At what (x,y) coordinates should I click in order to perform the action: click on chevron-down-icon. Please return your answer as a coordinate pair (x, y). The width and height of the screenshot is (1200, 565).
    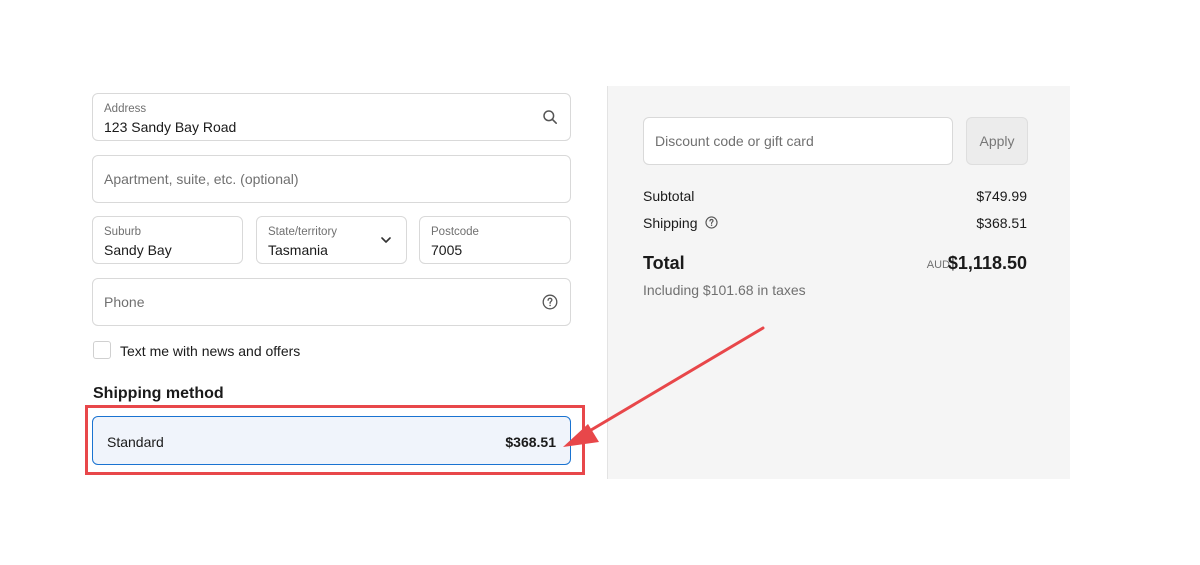
    Looking at the image, I should click on (386, 240).